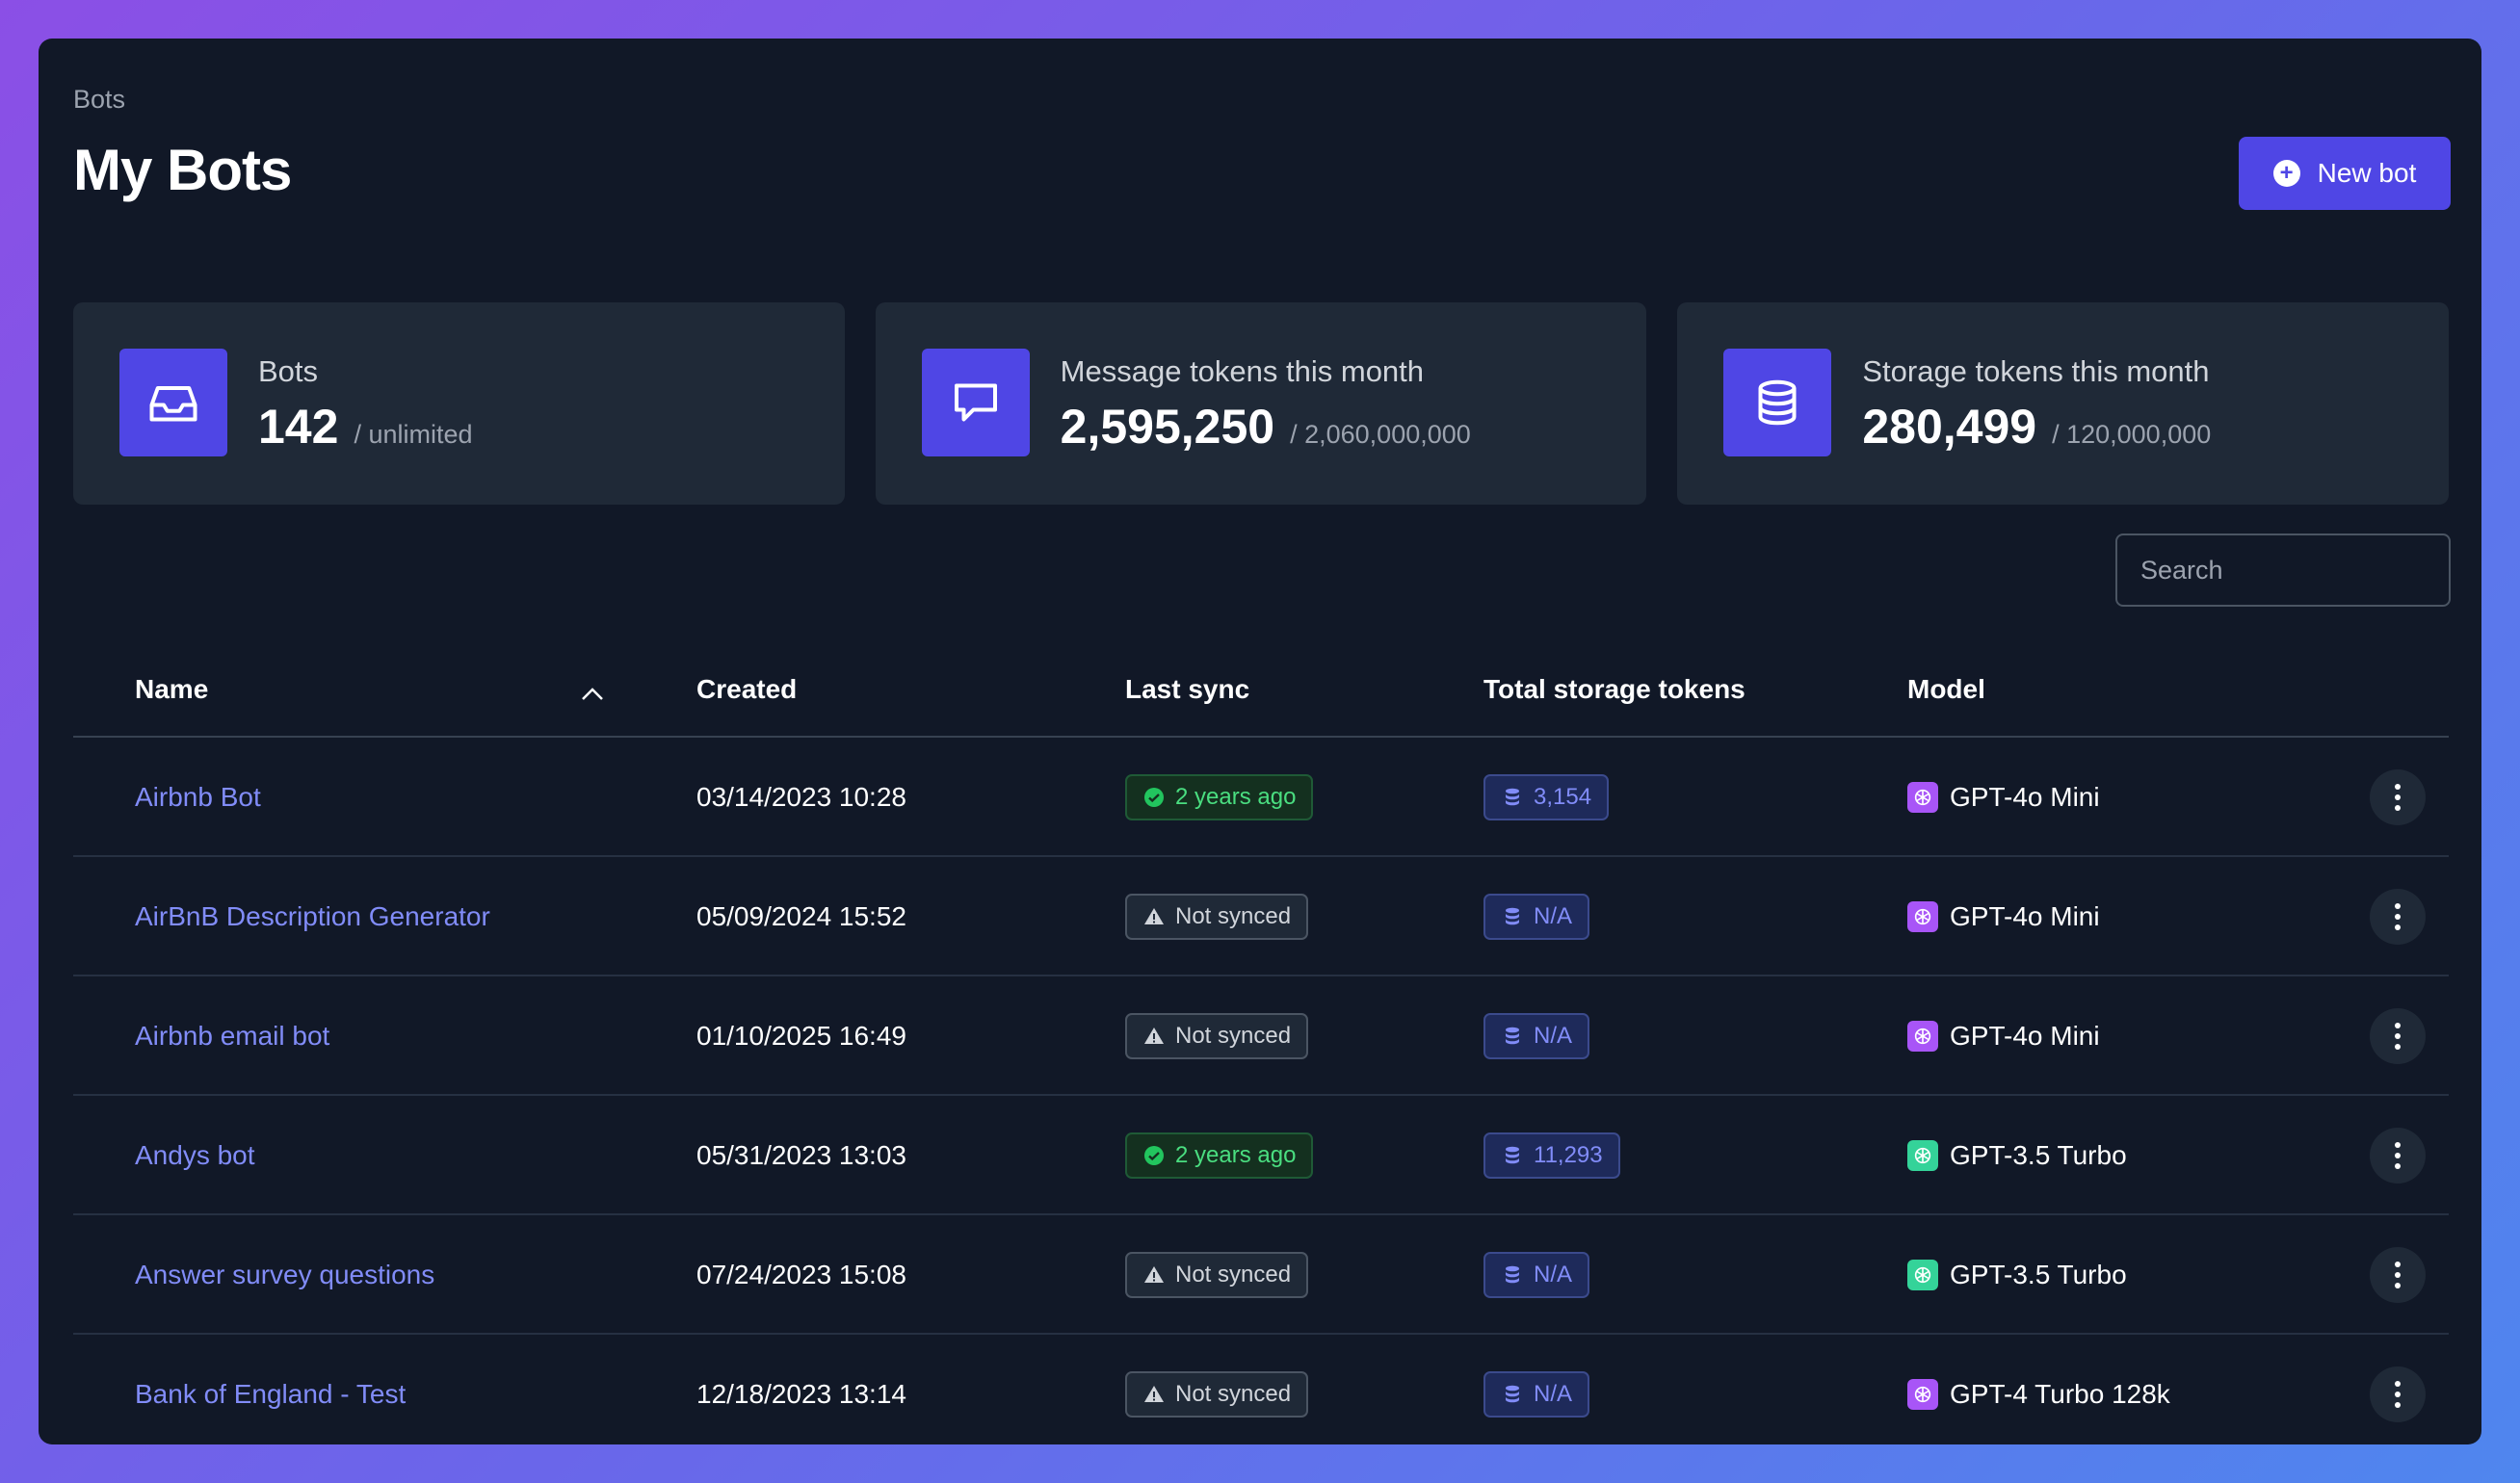 This screenshot has width=2520, height=1483. What do you see at coordinates (99, 100) in the screenshot?
I see `breadcrumb: Bots` at bounding box center [99, 100].